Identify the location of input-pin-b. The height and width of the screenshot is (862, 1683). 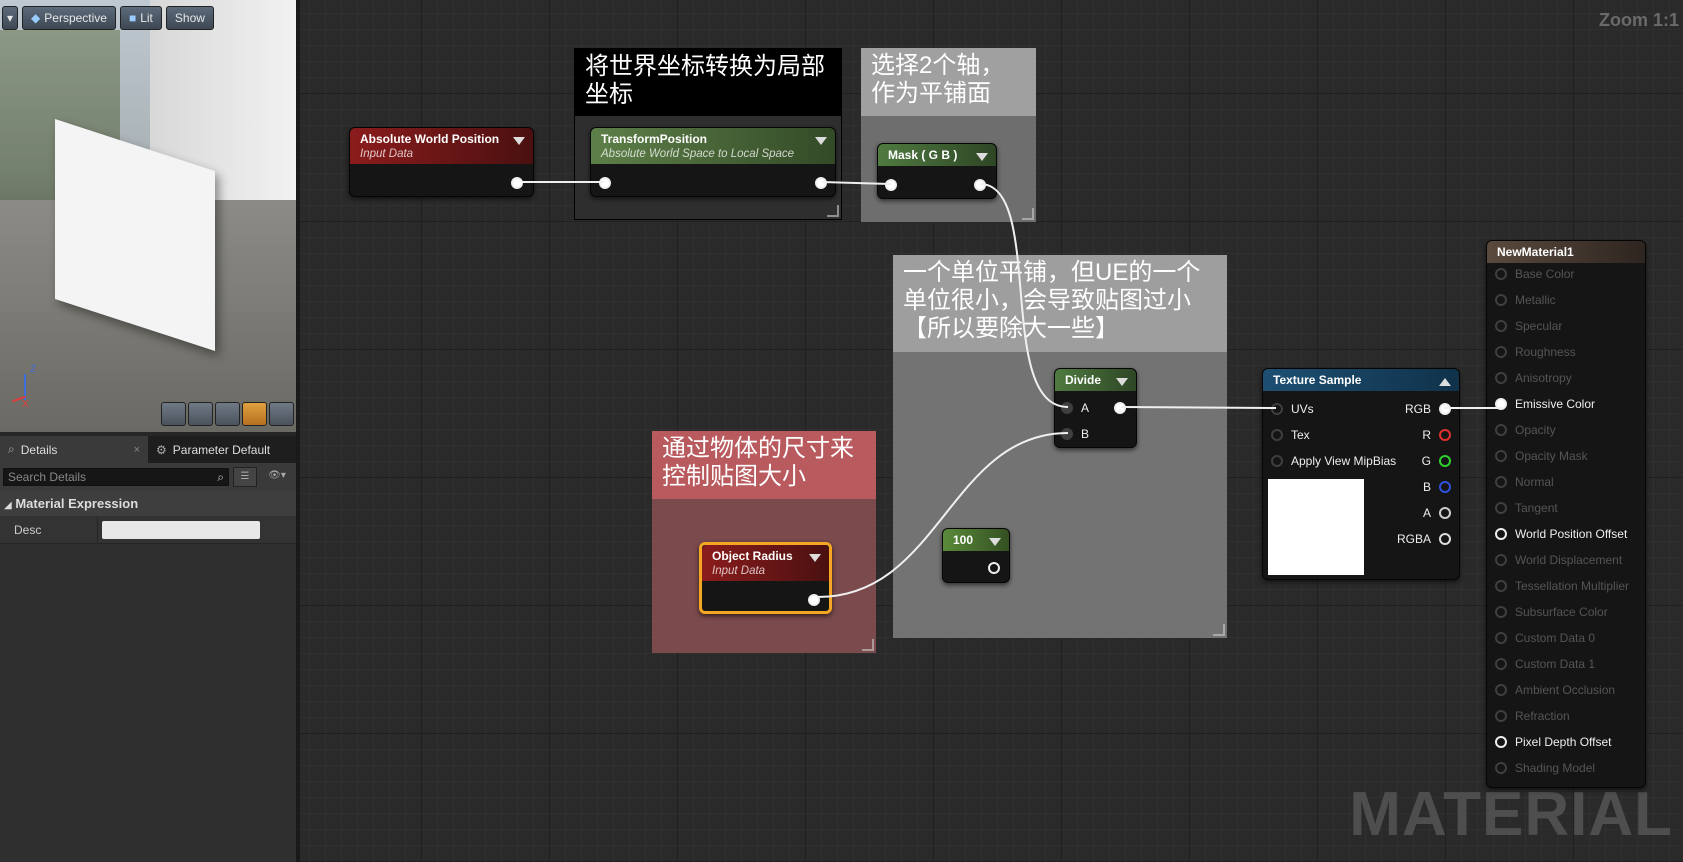
(1067, 434).